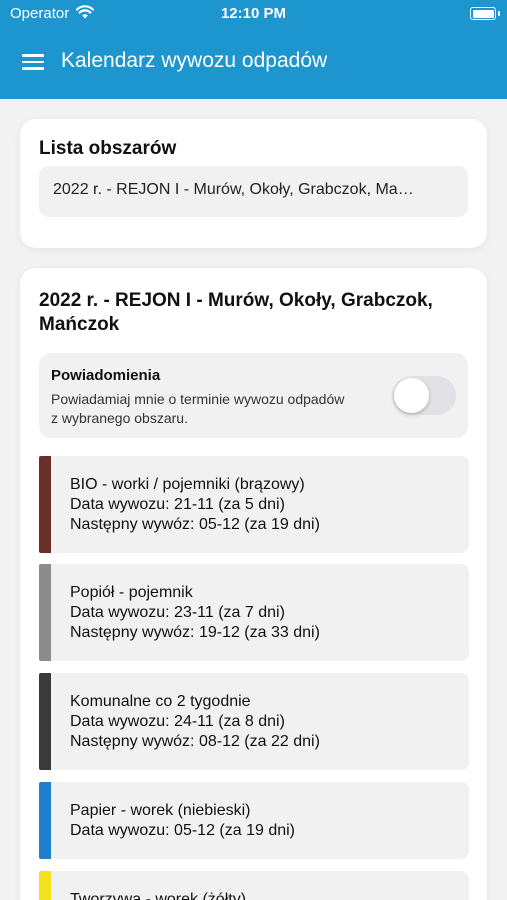 This screenshot has height=900, width=507. What do you see at coordinates (106, 375) in the screenshot?
I see `notifications-title: Powiadomienia` at bounding box center [106, 375].